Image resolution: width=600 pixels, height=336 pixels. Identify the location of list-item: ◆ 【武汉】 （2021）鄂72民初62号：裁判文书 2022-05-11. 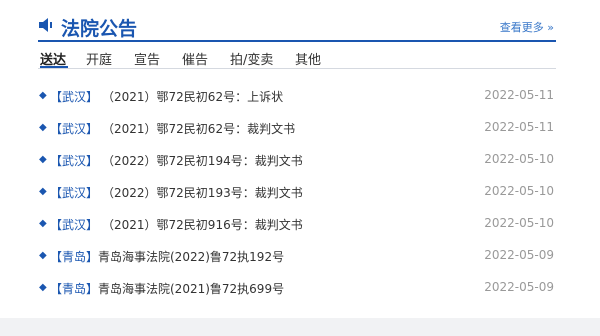
(297, 129).